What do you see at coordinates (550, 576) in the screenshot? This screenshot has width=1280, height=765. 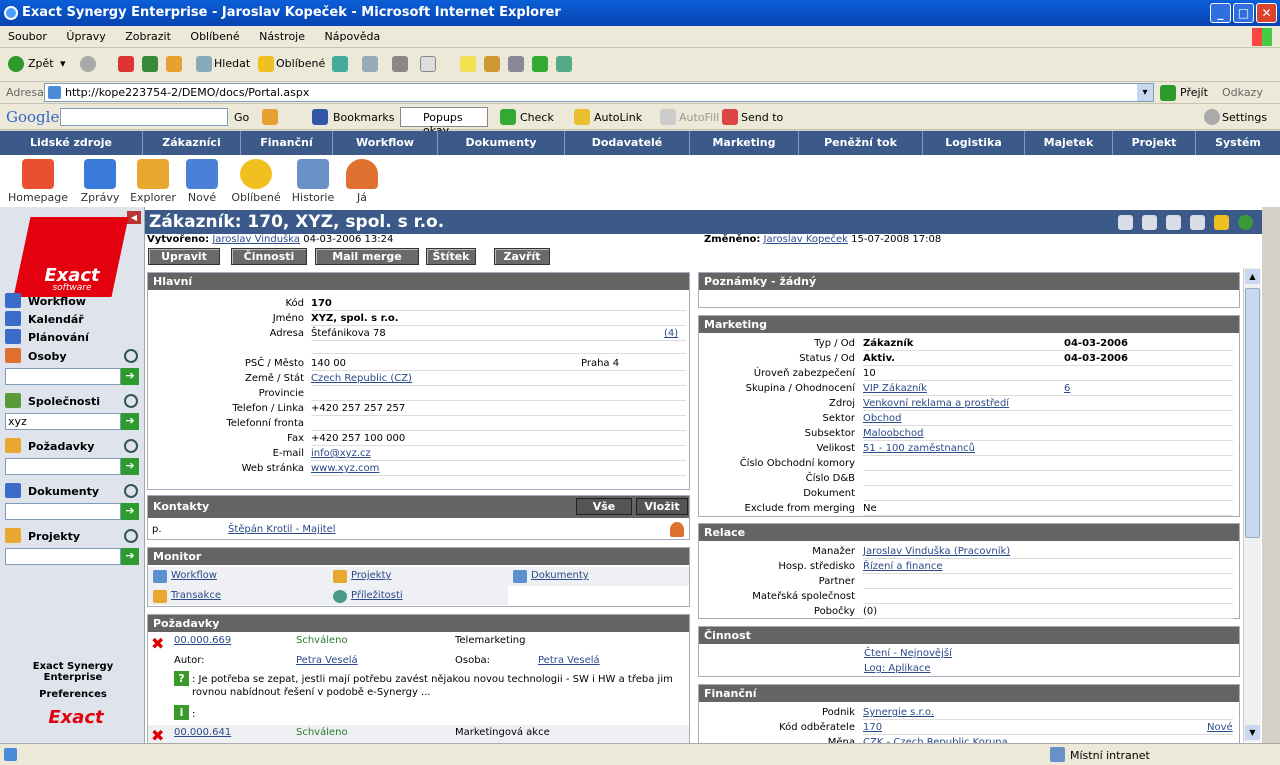 I see `monitor-documents-link: Dokumenty` at bounding box center [550, 576].